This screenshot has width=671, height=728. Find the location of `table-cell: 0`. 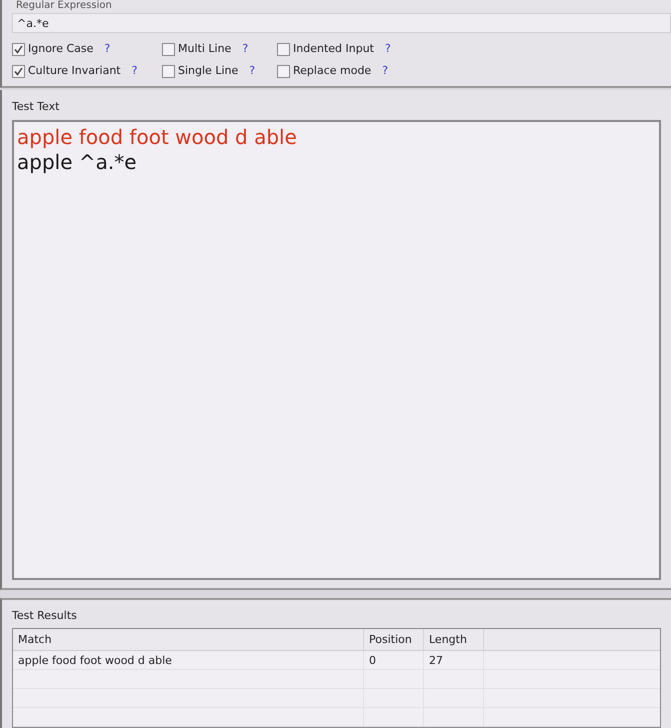

table-cell: 0 is located at coordinates (394, 660).